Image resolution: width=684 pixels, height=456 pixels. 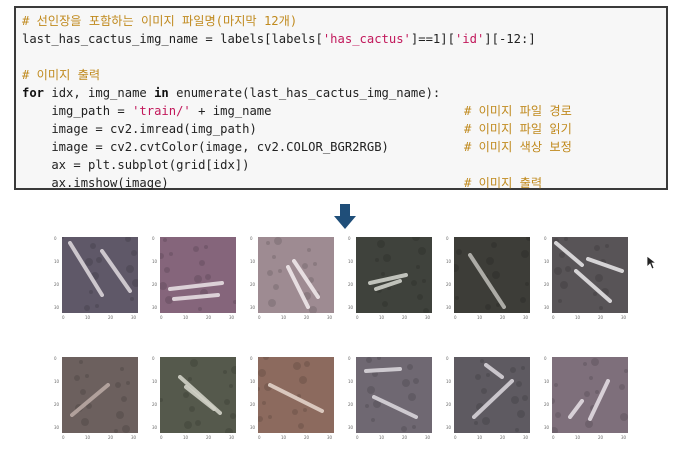 What do you see at coordinates (366, 39) in the screenshot?
I see `string-literal: 'has_cactus'` at bounding box center [366, 39].